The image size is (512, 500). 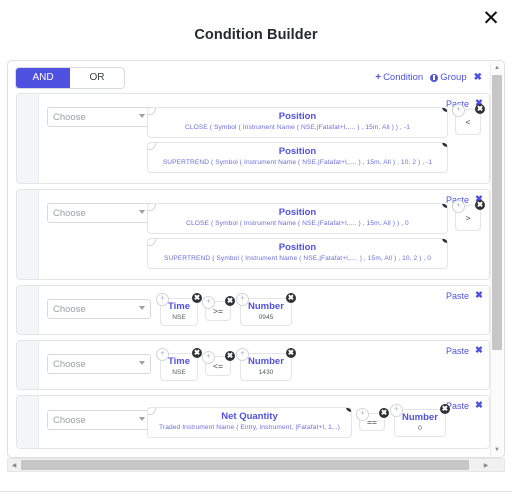 I want to click on add-condition-button: + Condition, so click(x=399, y=77).